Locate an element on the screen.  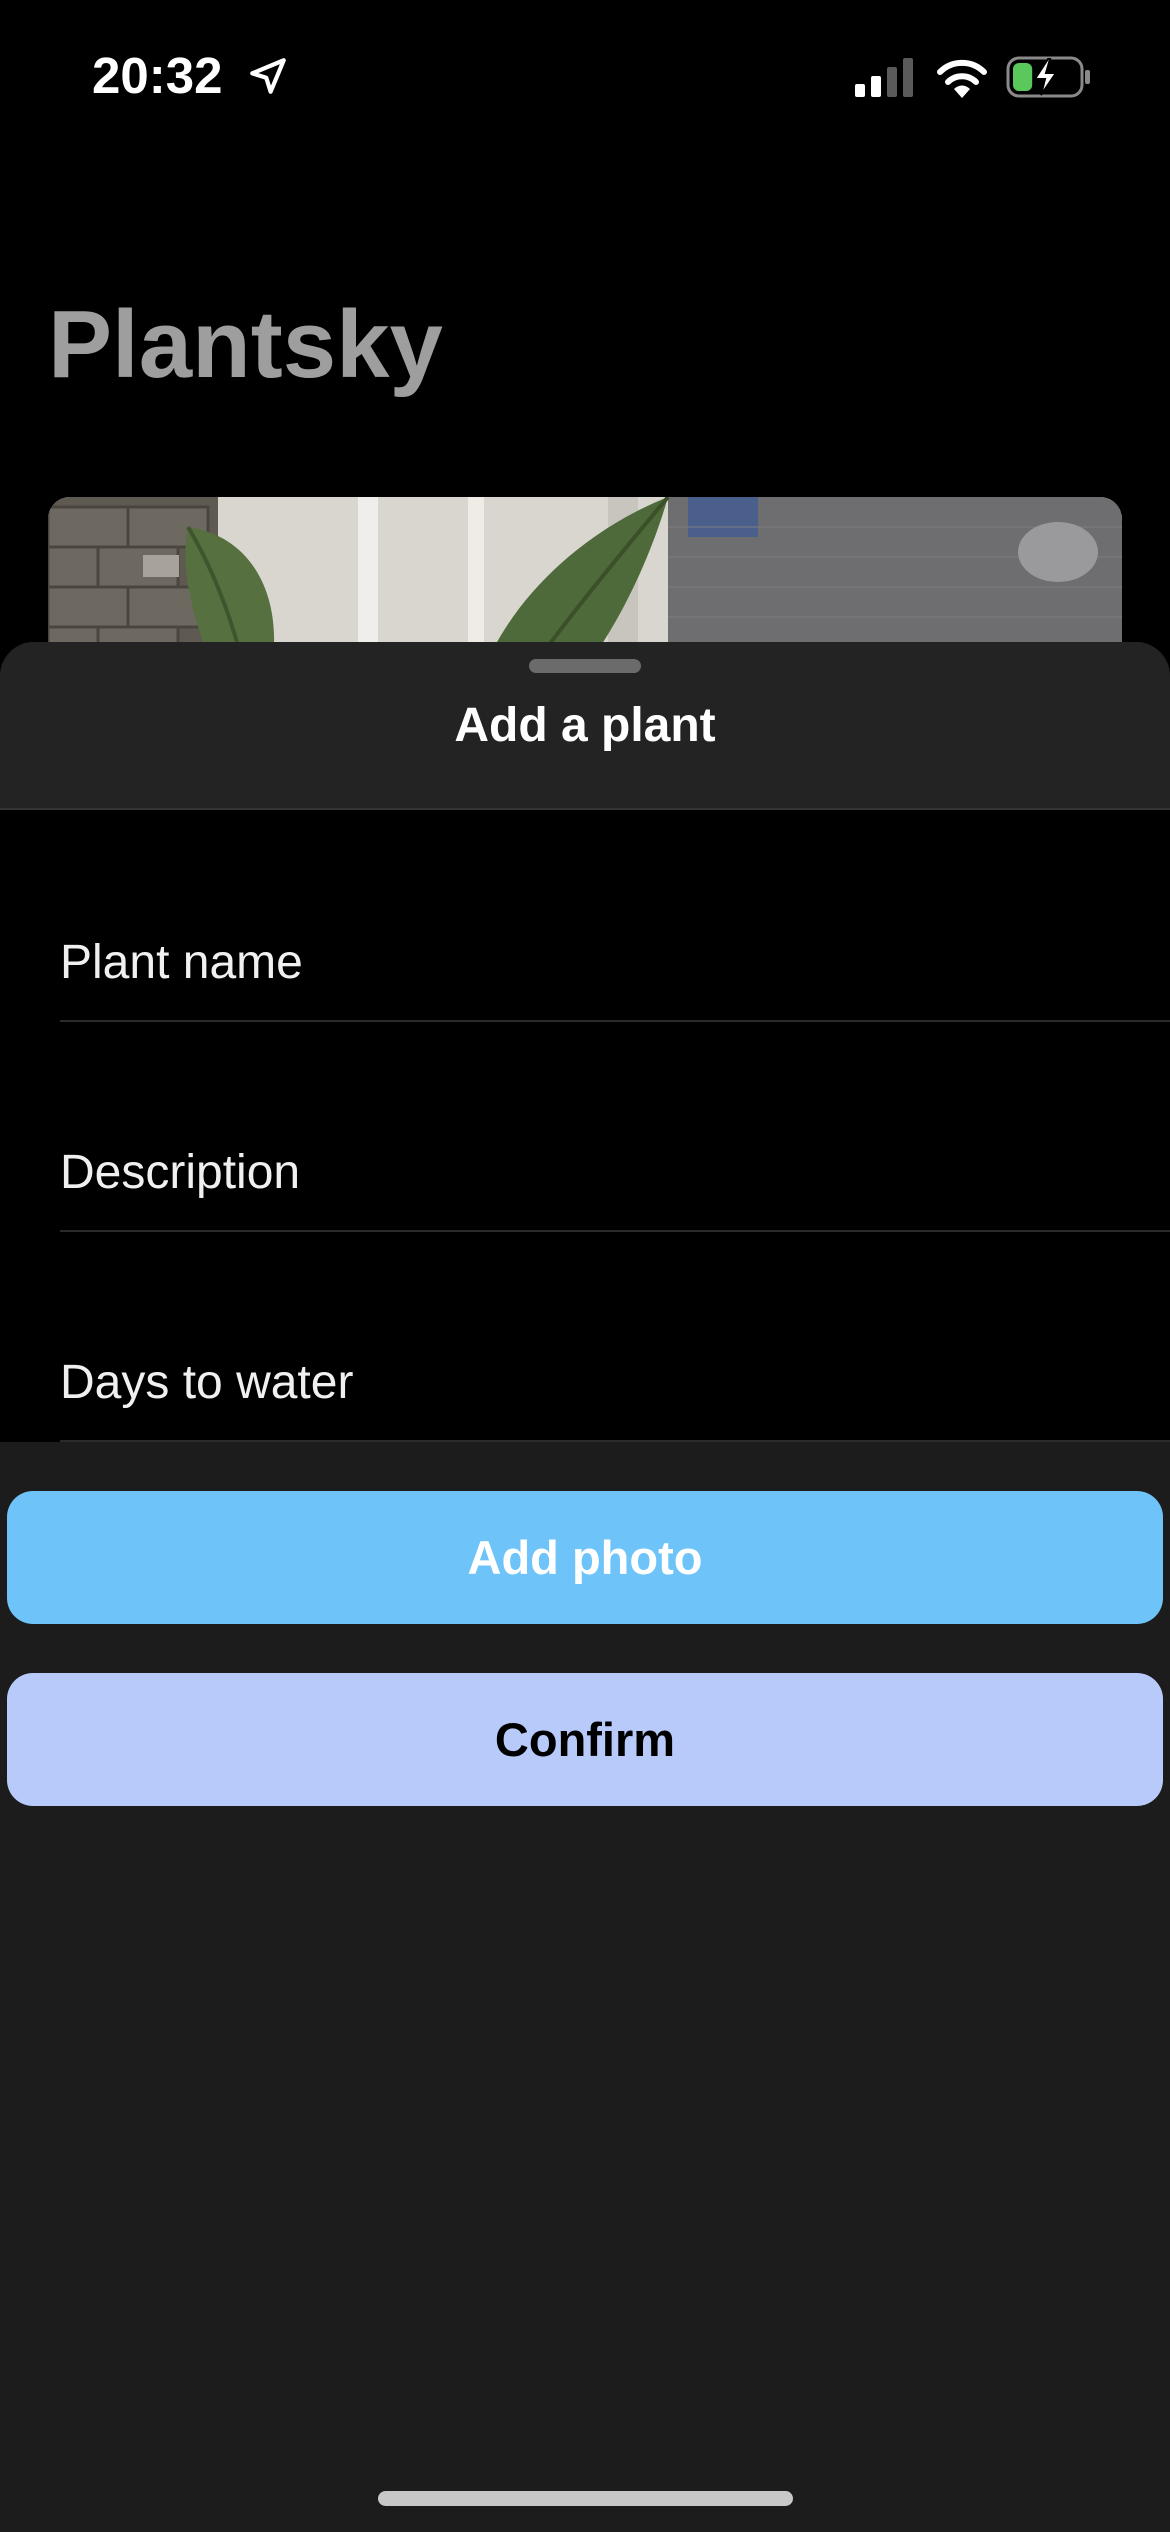
sheet-grabber-handle is located at coordinates (585, 666).